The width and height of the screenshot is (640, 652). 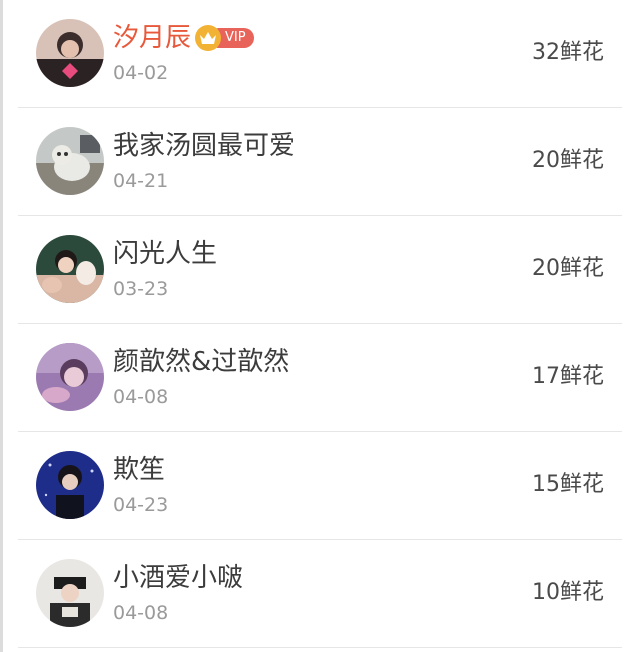 I want to click on name-wrap: 闪光人生, so click(x=165, y=254).